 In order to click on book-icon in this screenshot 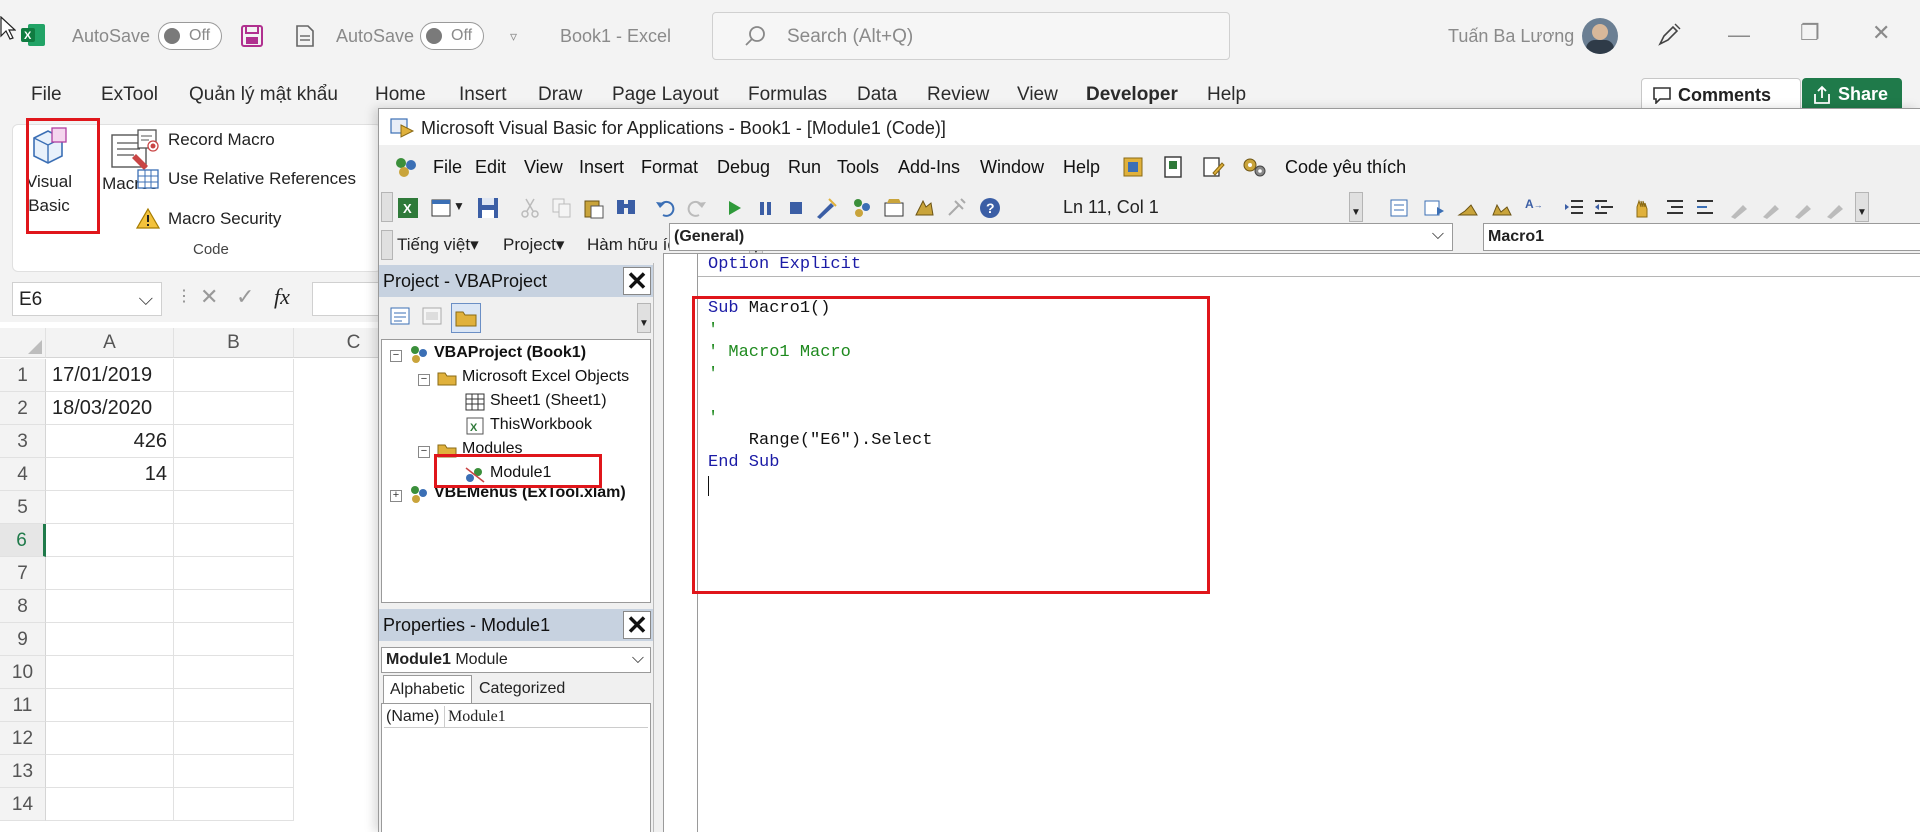, I will do `click(1173, 169)`.